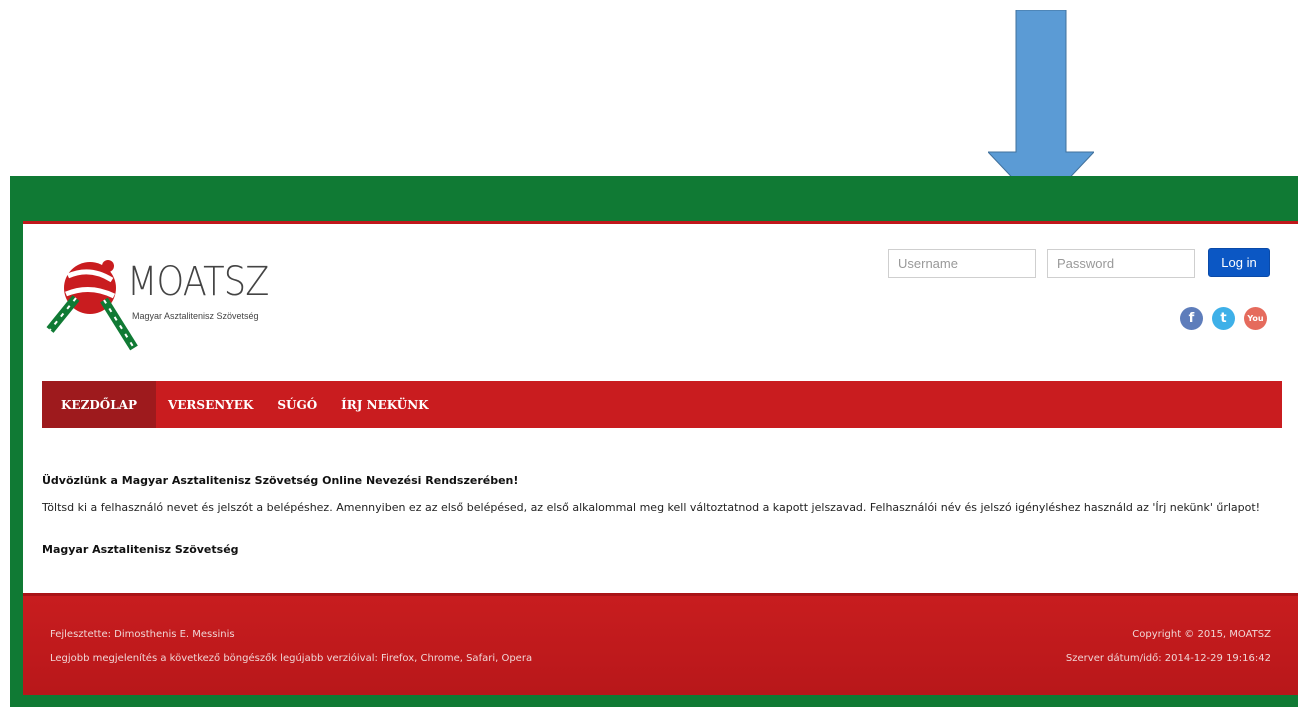 The width and height of the screenshot is (1298, 707). What do you see at coordinates (662, 404) in the screenshot?
I see `main-nav: KEZDŐLAP VERSENYEK SÚGÓ ÍRJ NEKÜNK` at bounding box center [662, 404].